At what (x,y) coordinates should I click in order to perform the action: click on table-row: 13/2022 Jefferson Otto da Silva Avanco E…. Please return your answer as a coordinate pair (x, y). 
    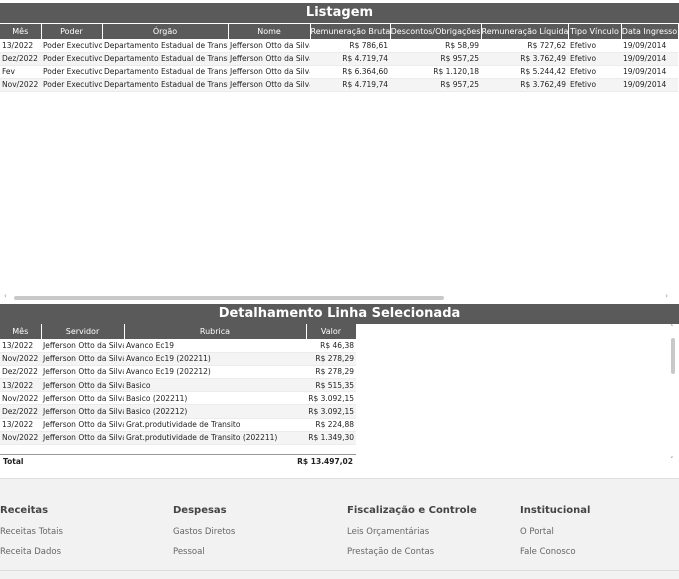
    Looking at the image, I should click on (178, 346).